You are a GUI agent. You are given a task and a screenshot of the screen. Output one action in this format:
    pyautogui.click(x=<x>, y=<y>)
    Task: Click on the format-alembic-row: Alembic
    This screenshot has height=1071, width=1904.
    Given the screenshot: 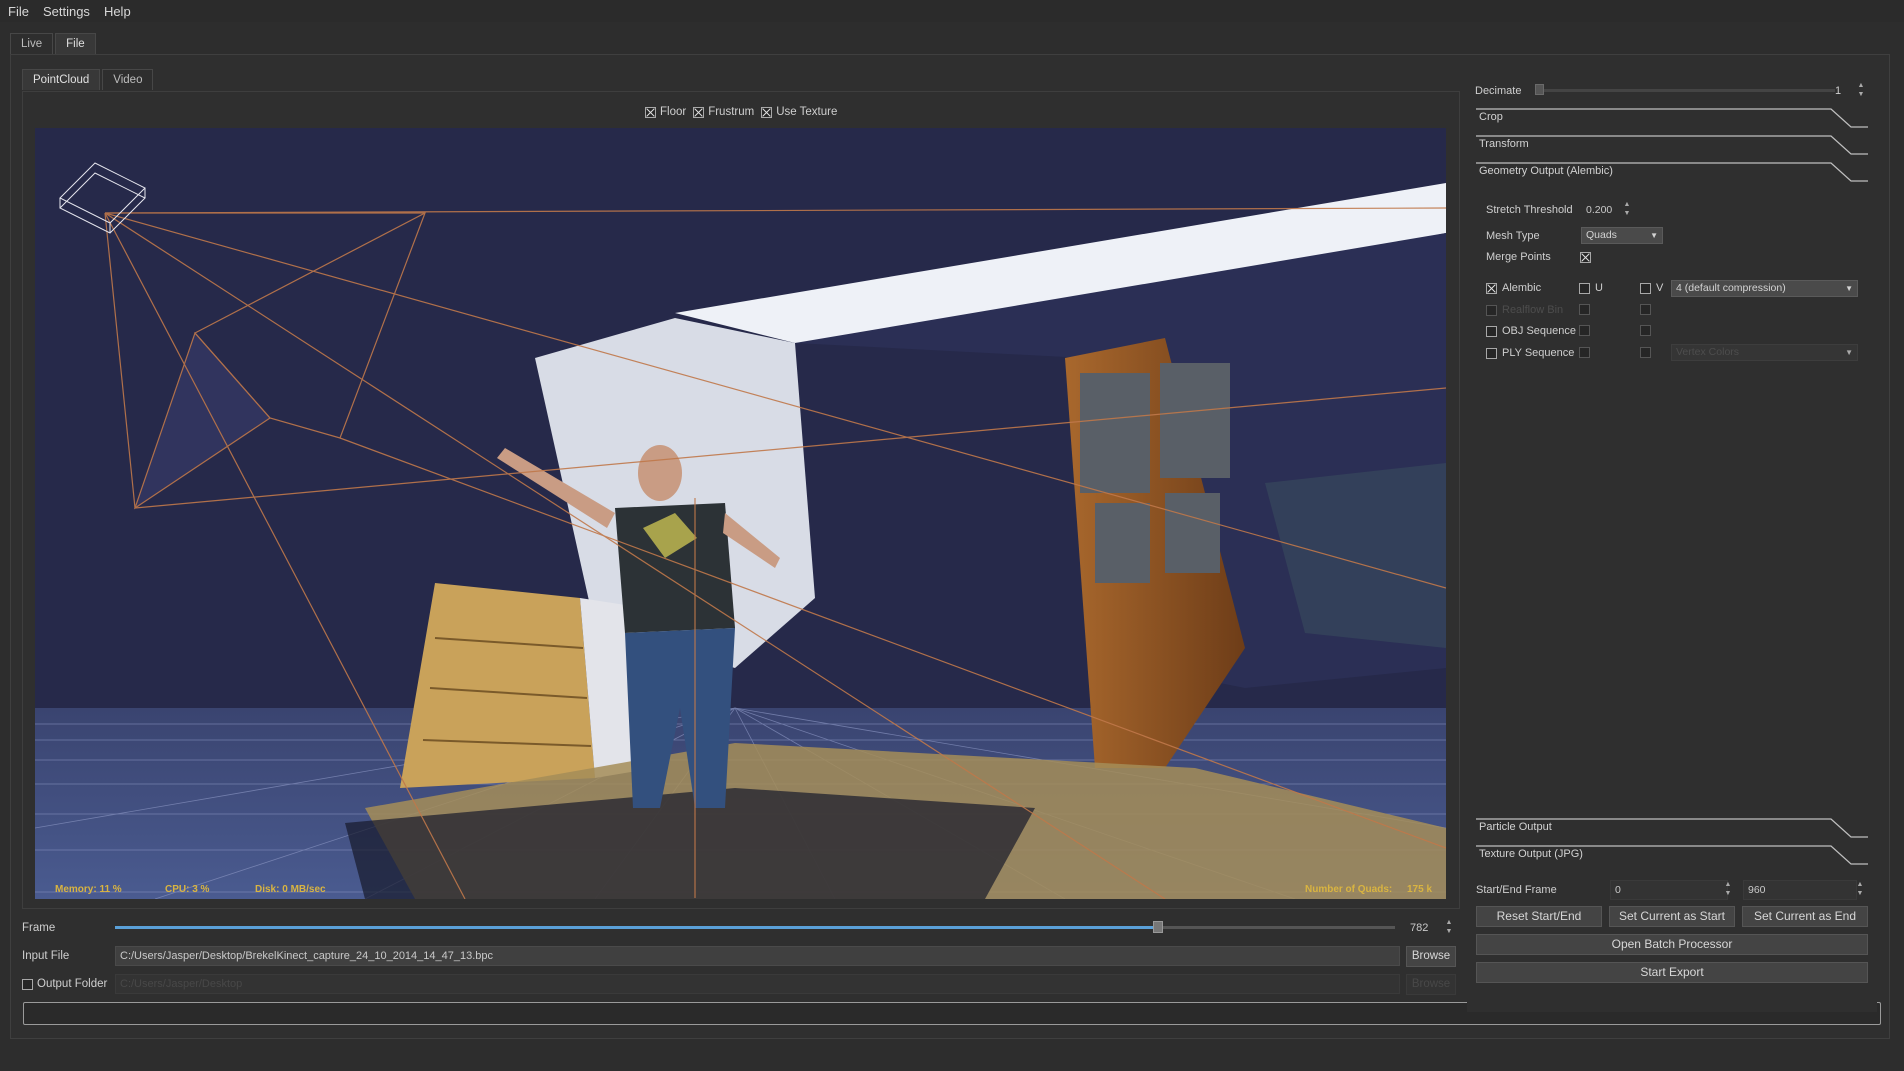 What is the action you would take?
    pyautogui.click(x=1513, y=288)
    